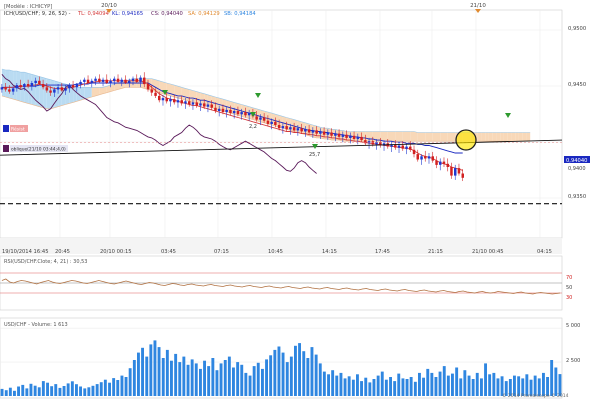 The image size is (594, 404). What do you see at coordinates (466, 140) in the screenshot?
I see `highlight-circle` at bounding box center [466, 140].